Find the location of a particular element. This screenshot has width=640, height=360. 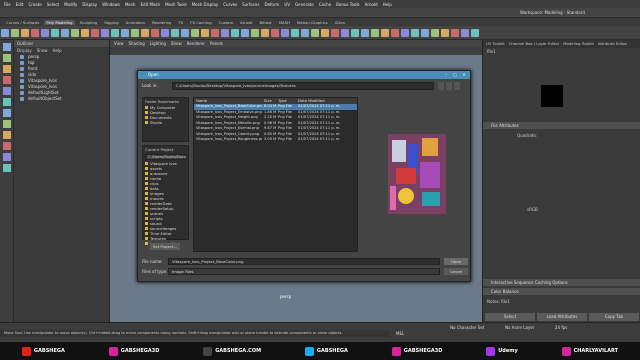

menu-uv: UV is located at coordinates (287, 4).